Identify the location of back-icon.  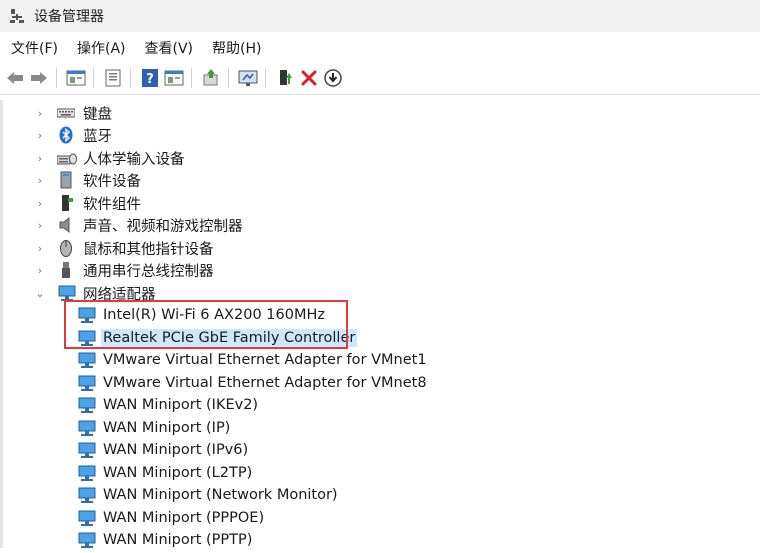
(15, 78).